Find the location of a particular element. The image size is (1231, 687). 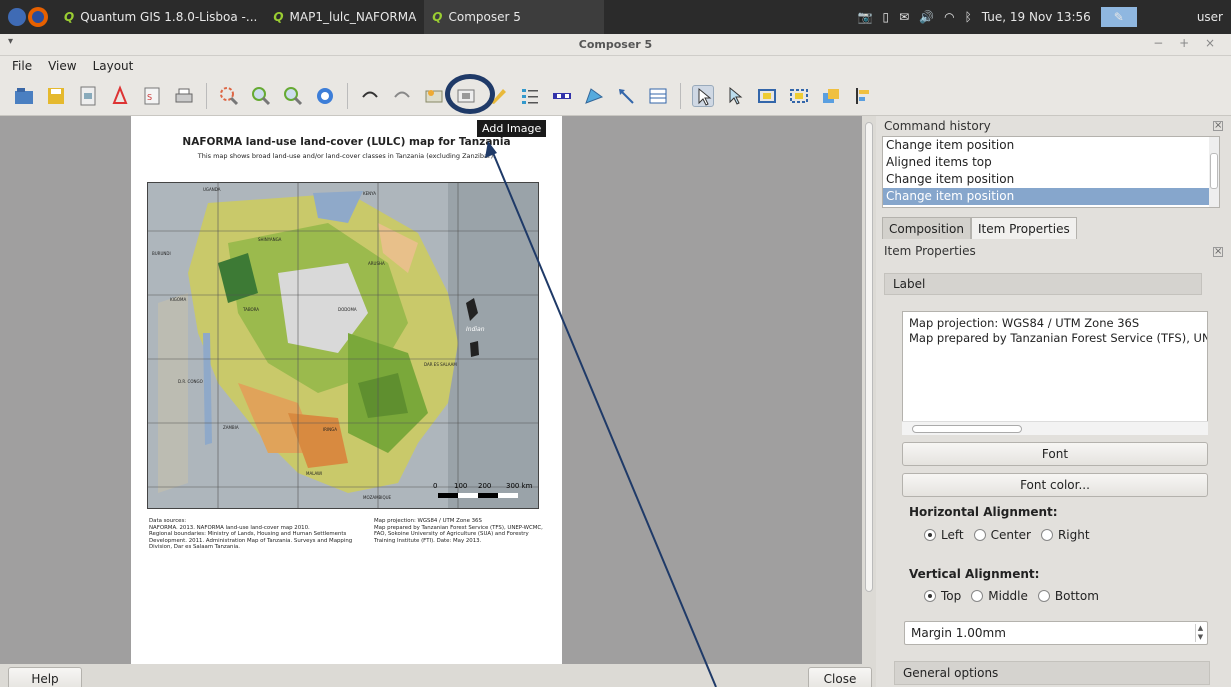

add-map-icon is located at coordinates (434, 96).